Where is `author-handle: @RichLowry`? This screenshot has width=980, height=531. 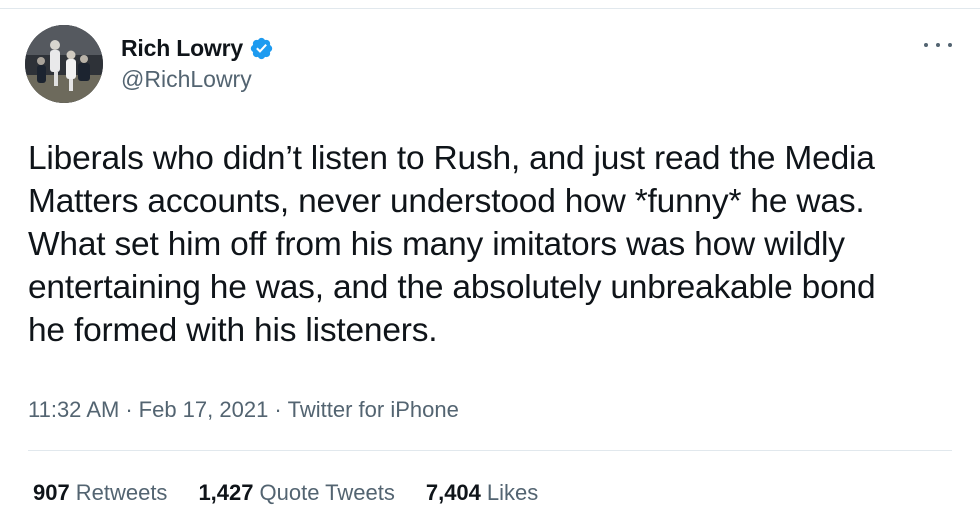
author-handle: @RichLowry is located at coordinates (186, 79).